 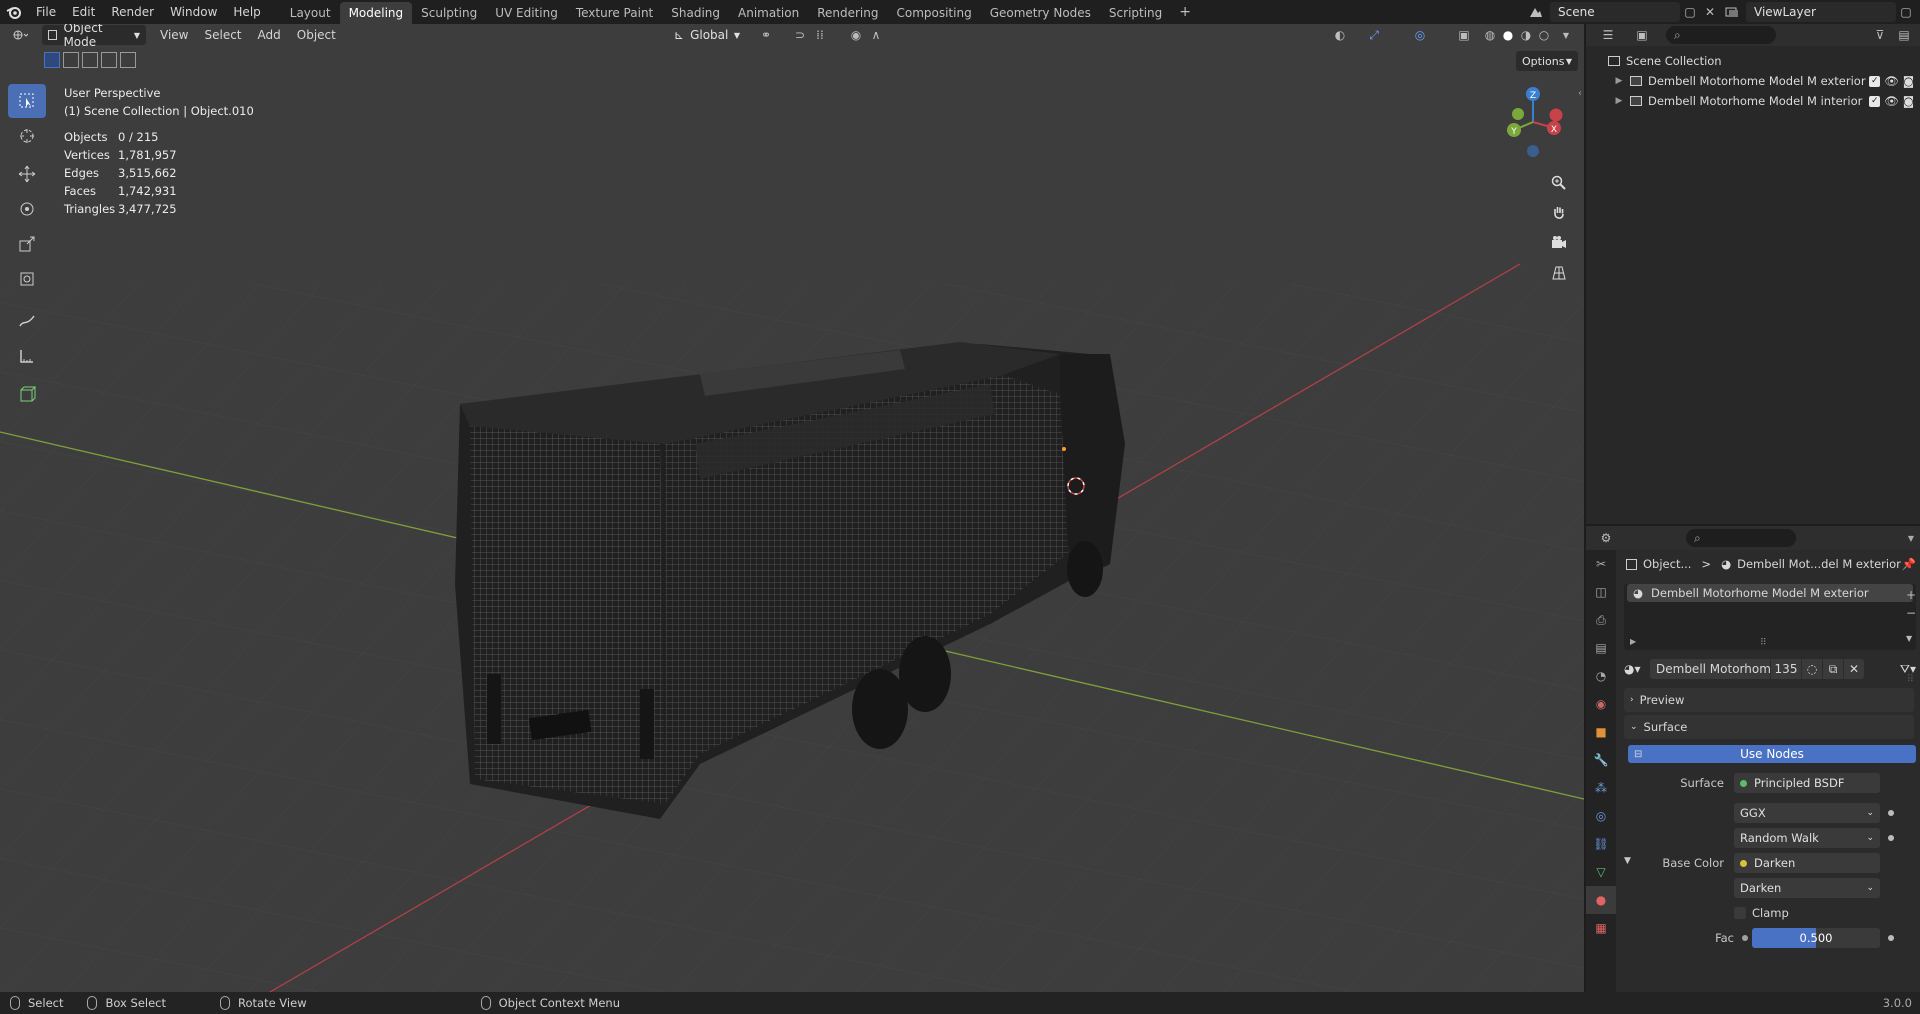 I want to click on exclude-checkbox-icon: ✓, so click(x=1875, y=81).